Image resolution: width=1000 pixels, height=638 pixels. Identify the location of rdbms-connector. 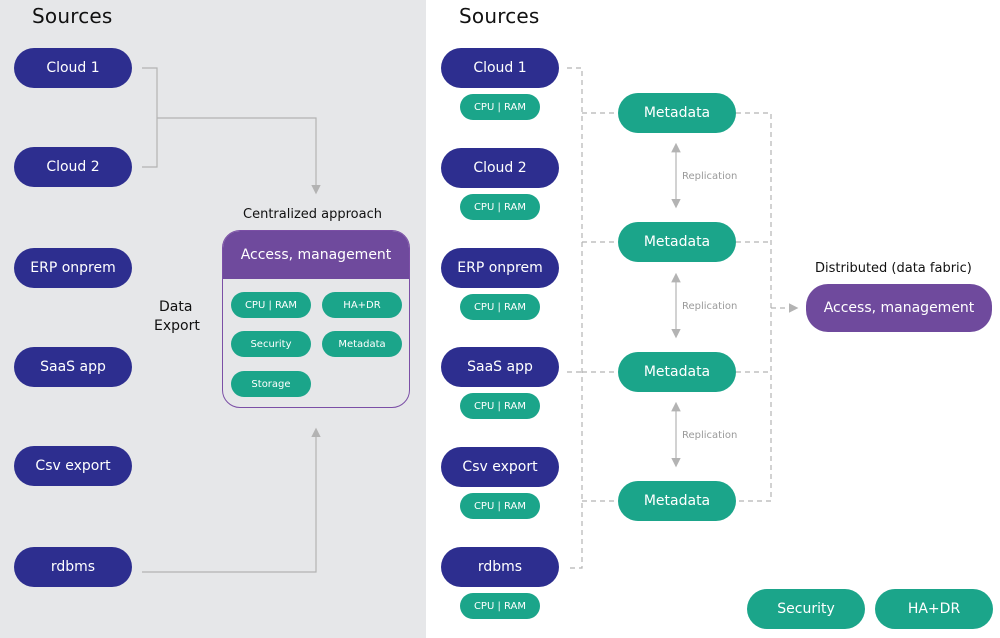
(231, 500).